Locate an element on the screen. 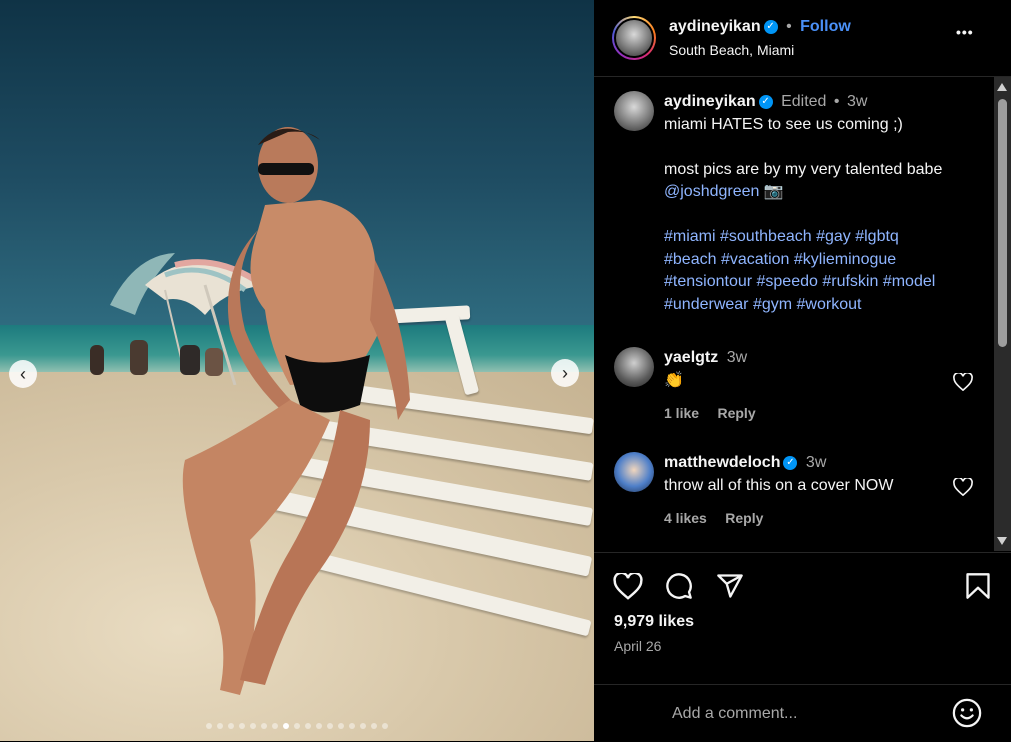 This screenshot has height=742, width=1011. chevron-left-icon: ‹ is located at coordinates (23, 373).